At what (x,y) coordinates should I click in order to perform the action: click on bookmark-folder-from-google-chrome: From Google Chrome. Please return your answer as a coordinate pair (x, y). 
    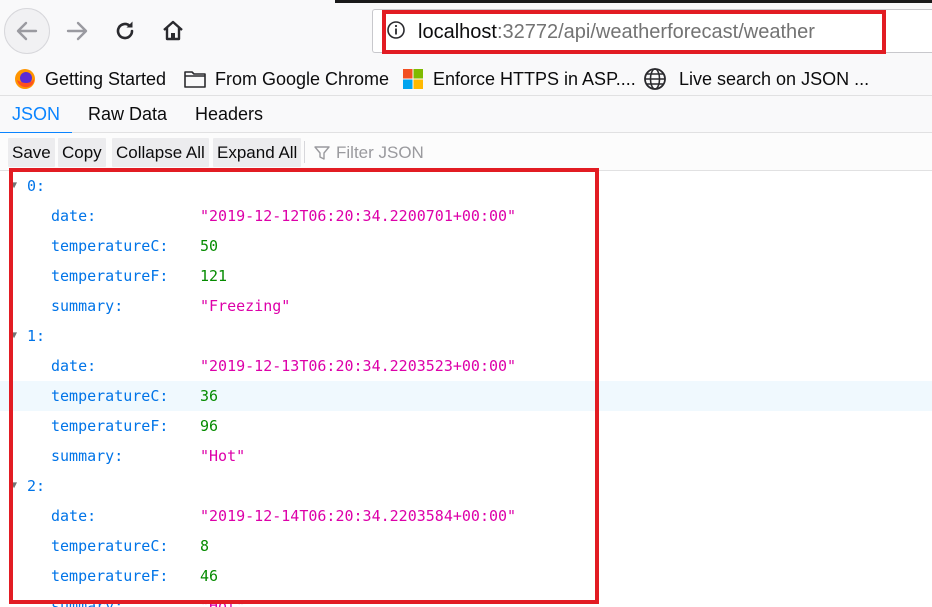
    Looking at the image, I should click on (286, 79).